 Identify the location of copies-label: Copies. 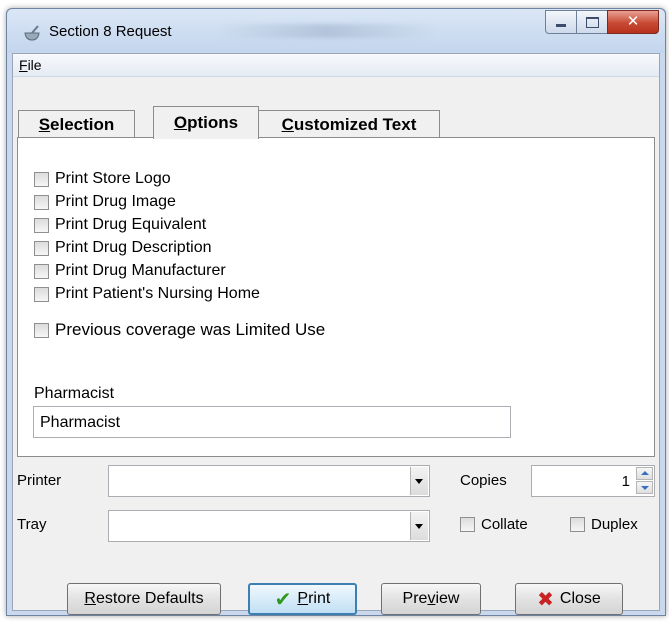
(483, 480).